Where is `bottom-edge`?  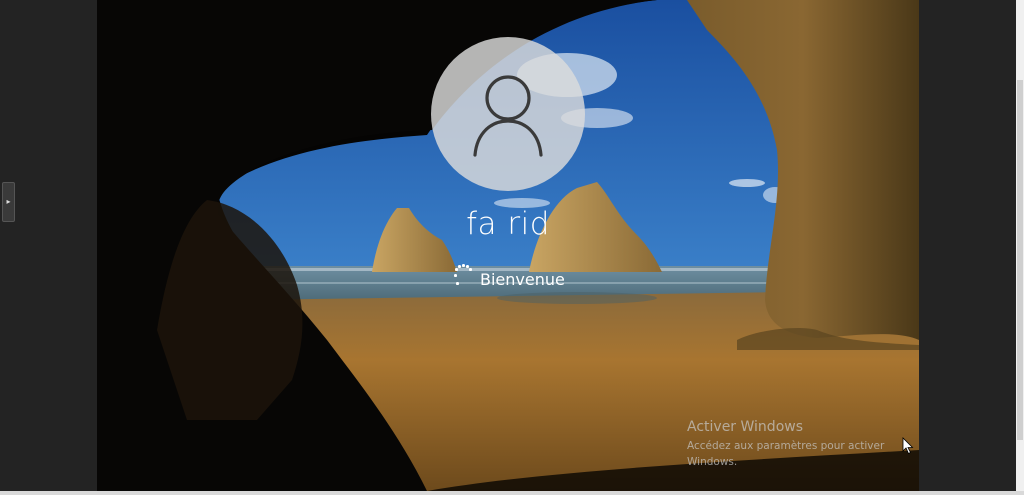
bottom-edge is located at coordinates (512, 493).